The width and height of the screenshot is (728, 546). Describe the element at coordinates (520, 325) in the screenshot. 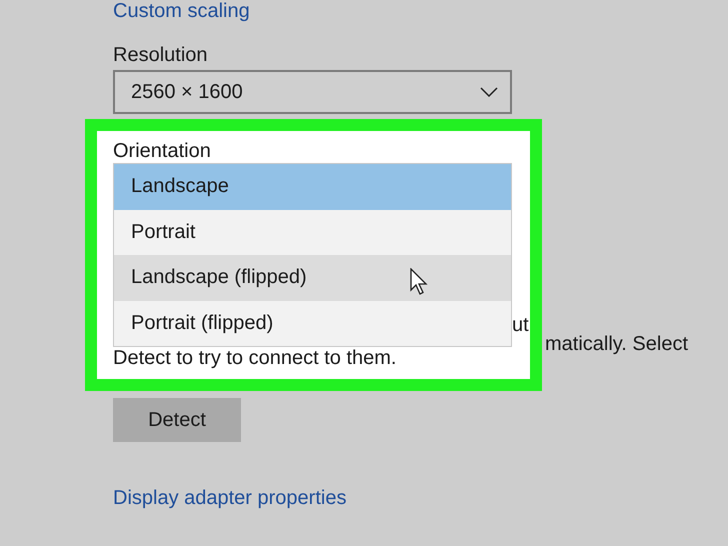

I see `partial-text: ut` at that location.